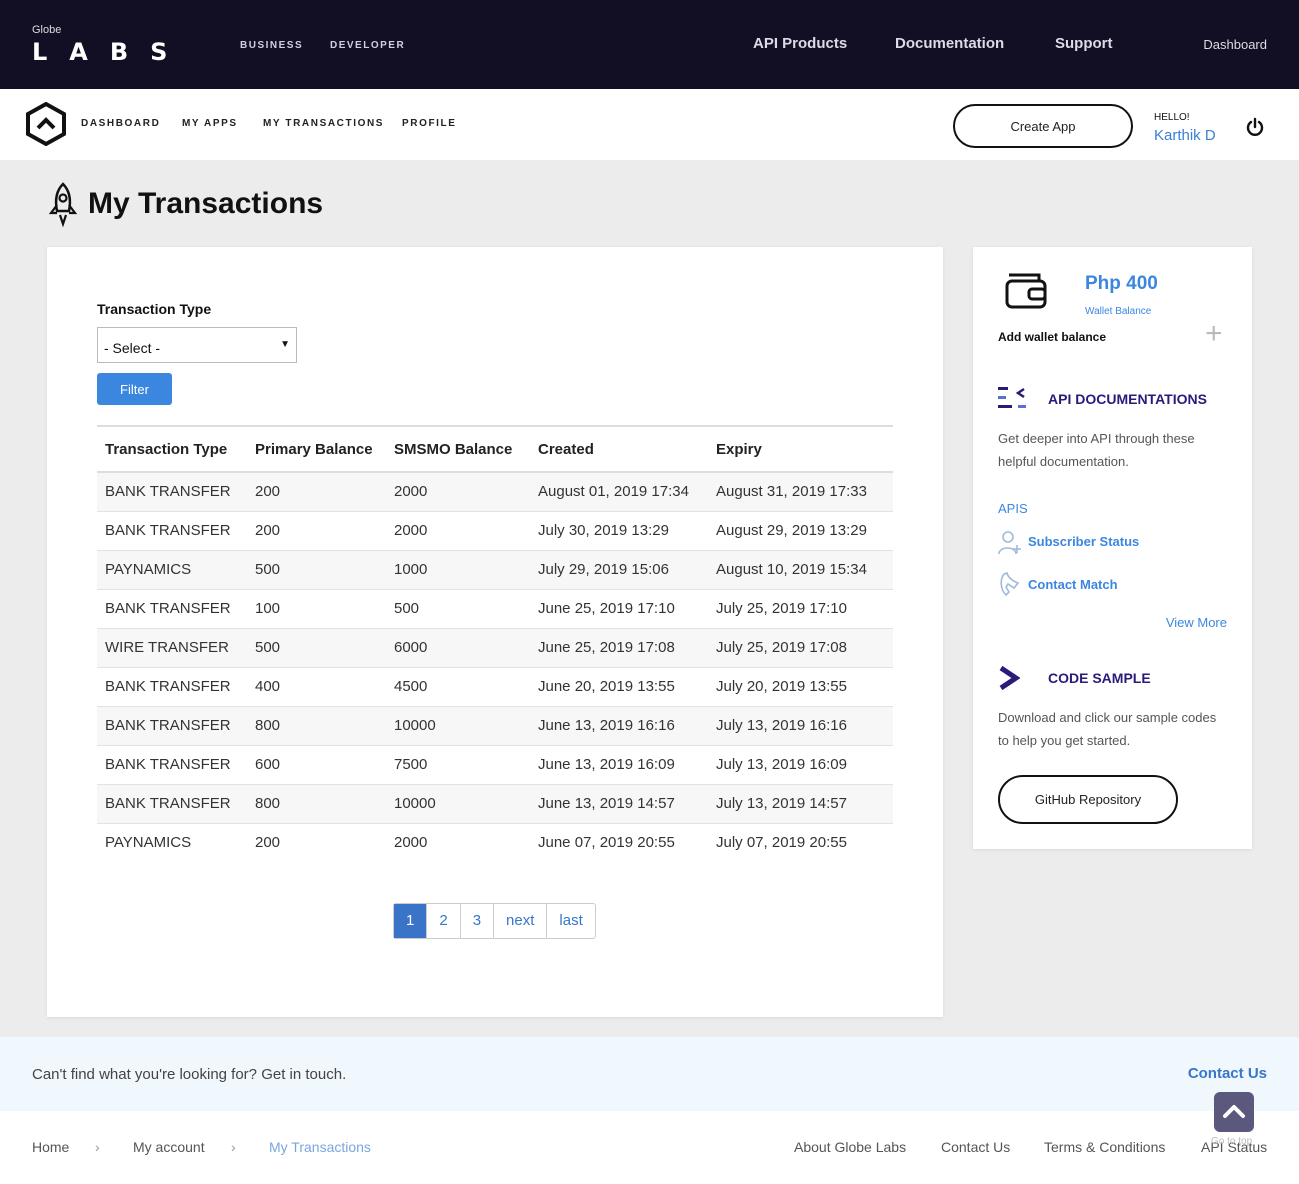 The image size is (1299, 1184). I want to click on next-page-link: next, so click(519, 921).